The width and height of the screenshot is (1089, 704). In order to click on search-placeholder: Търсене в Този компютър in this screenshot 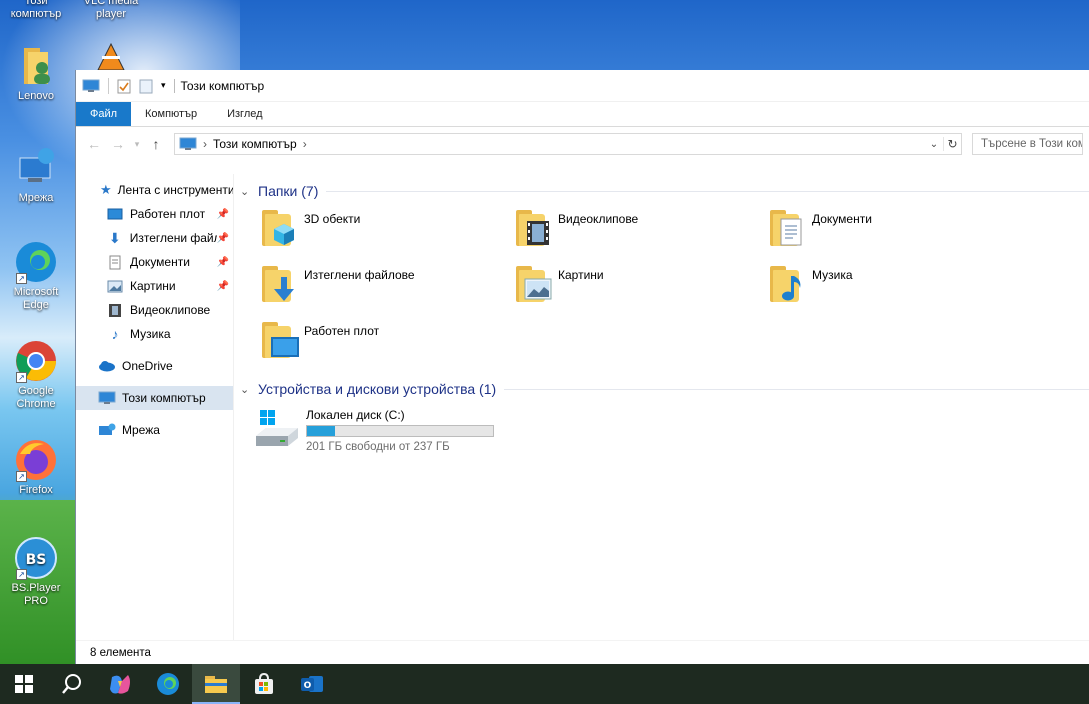, I will do `click(1031, 144)`.